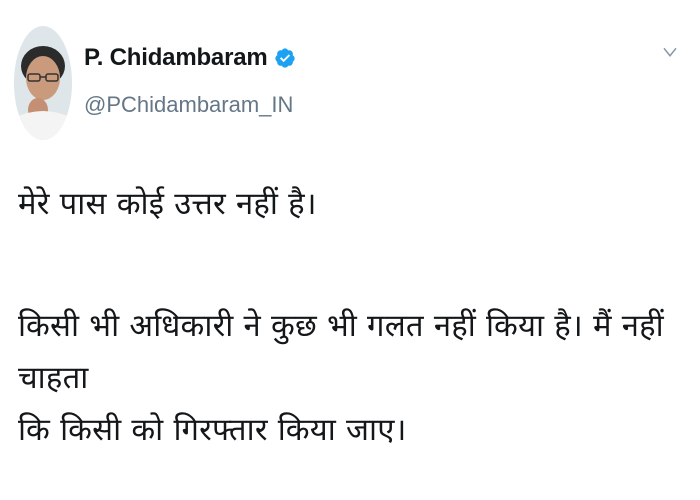 The image size is (700, 500). I want to click on avatar, so click(43, 83).